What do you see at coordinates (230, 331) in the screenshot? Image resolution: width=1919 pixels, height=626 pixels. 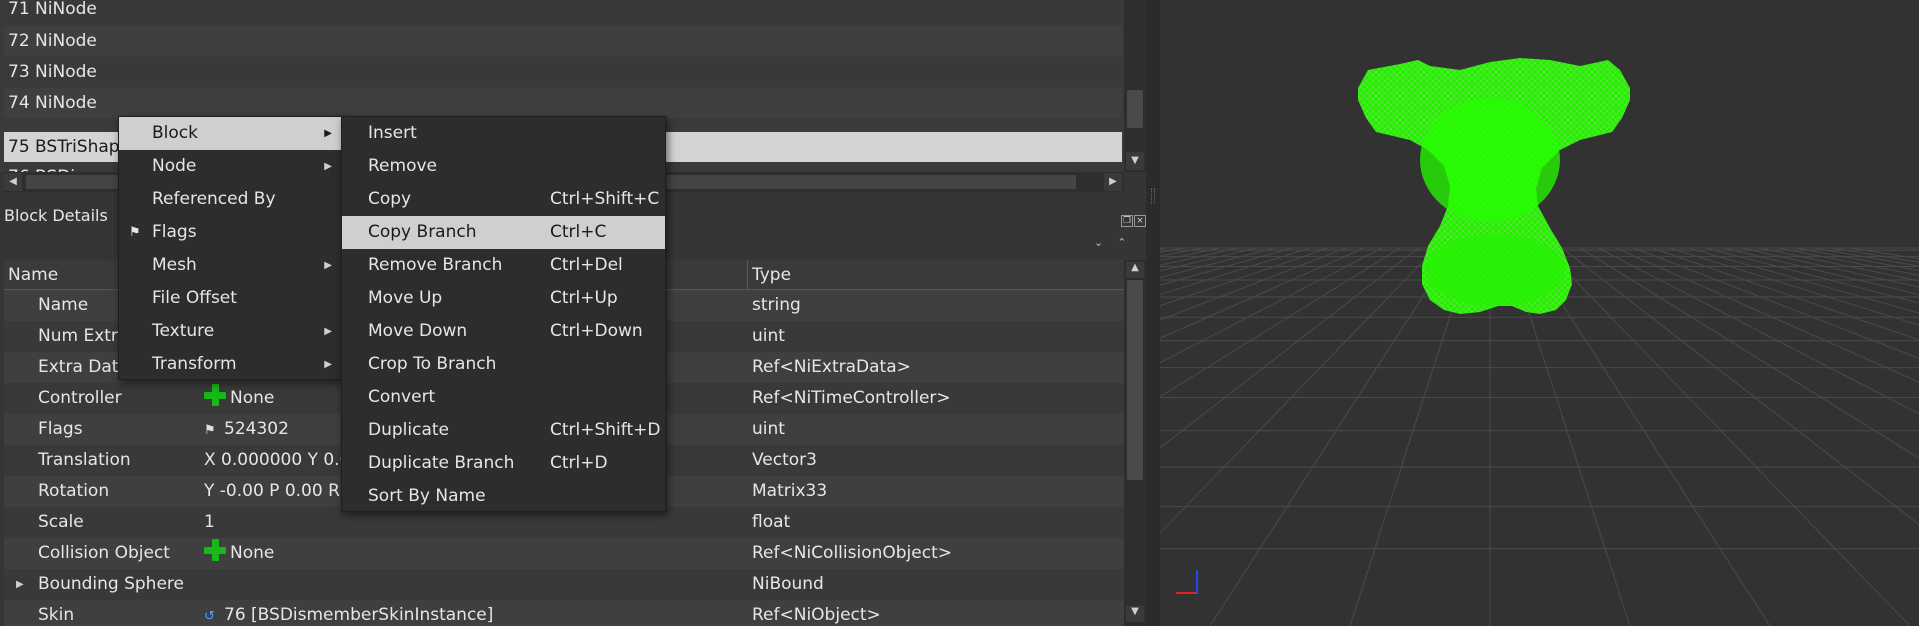 I see `menu-item-texture: Texture ▶` at bounding box center [230, 331].